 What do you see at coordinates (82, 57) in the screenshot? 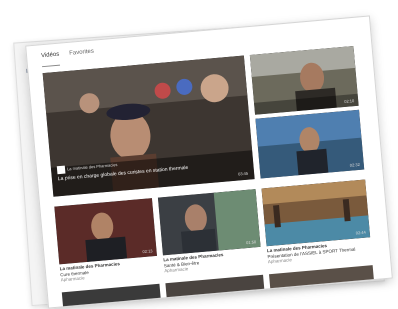
I see `tab-favorites: Favorites` at bounding box center [82, 57].